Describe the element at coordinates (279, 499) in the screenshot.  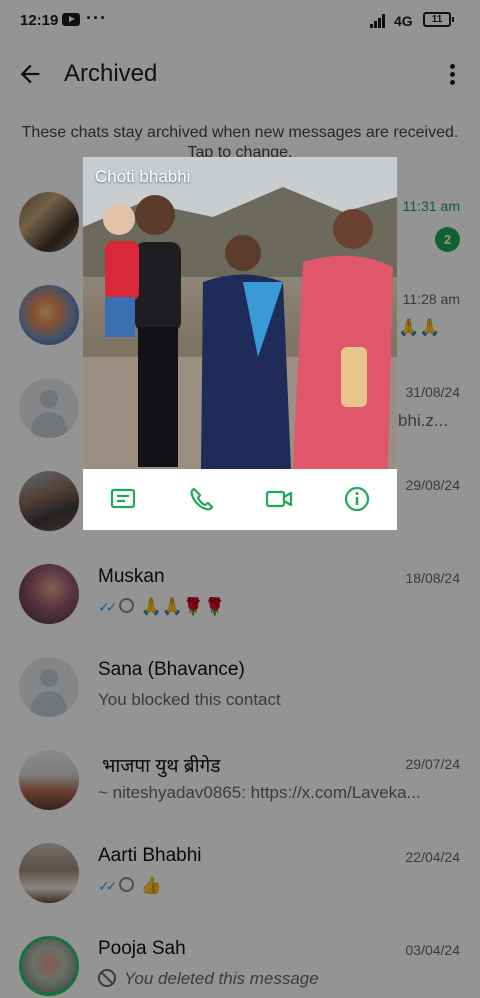
I see `video-call-icon` at that location.